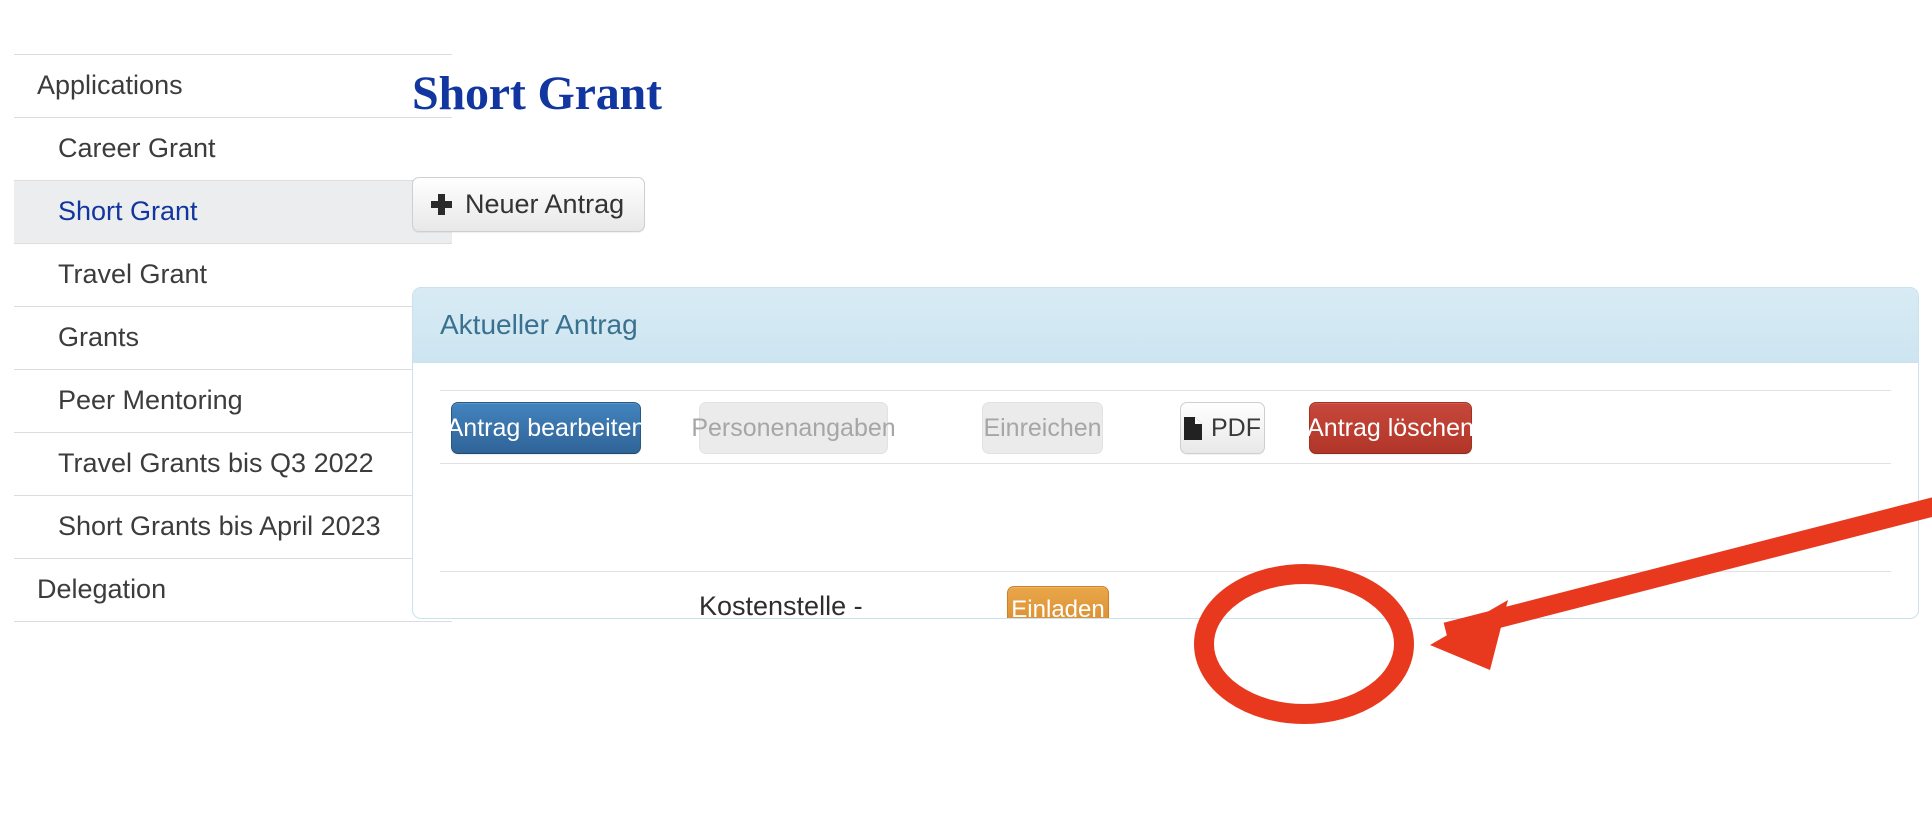  I want to click on sidebar-item-short-grant: Short Grant, so click(233, 211).